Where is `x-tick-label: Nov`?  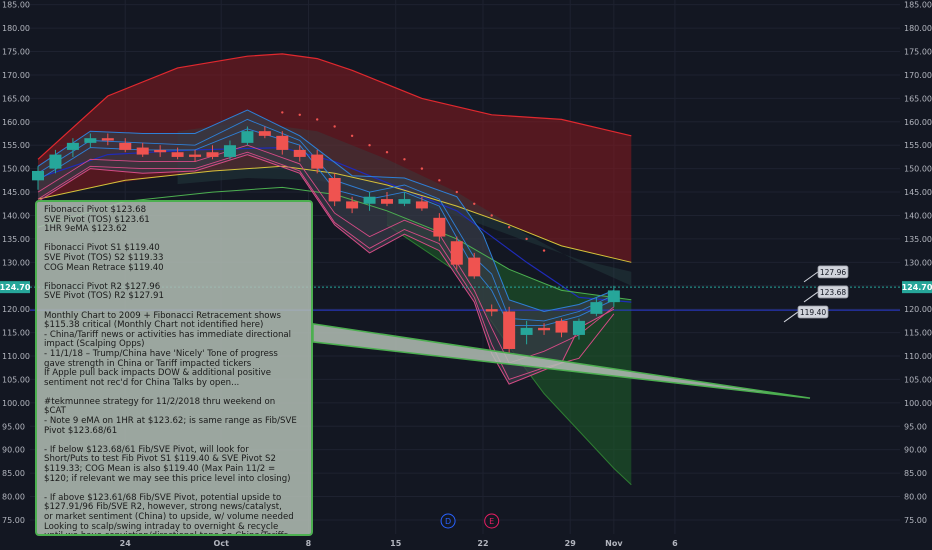 x-tick-label: Nov is located at coordinates (614, 543).